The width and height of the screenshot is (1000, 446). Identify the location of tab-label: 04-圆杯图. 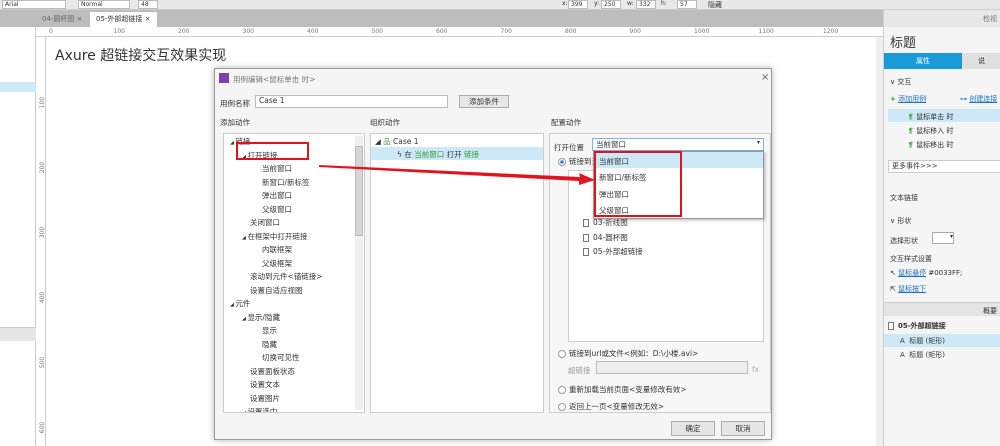
(58, 19).